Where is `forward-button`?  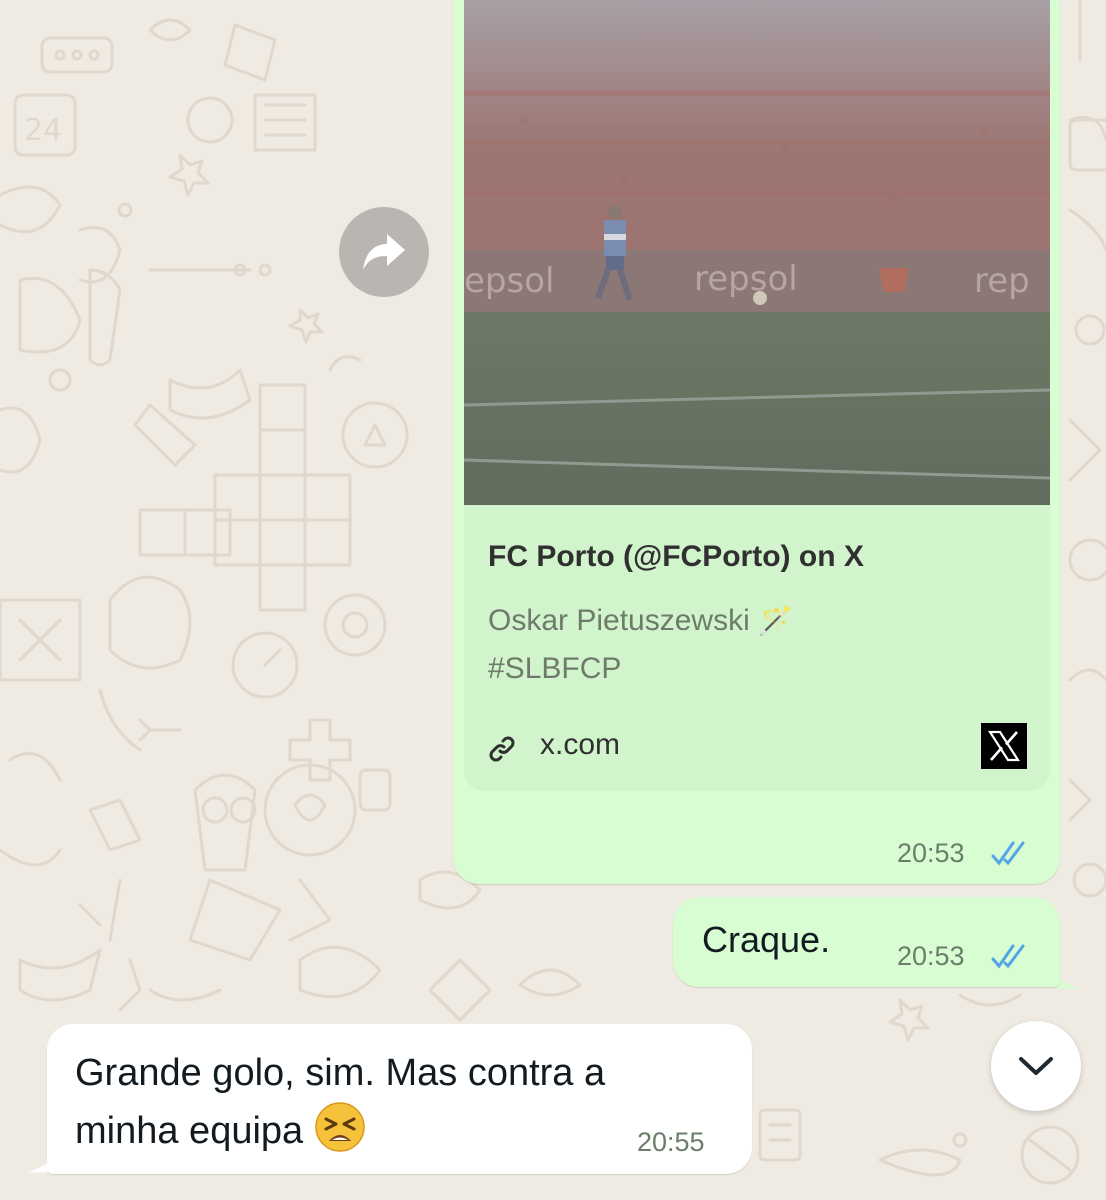 forward-button is located at coordinates (384, 252).